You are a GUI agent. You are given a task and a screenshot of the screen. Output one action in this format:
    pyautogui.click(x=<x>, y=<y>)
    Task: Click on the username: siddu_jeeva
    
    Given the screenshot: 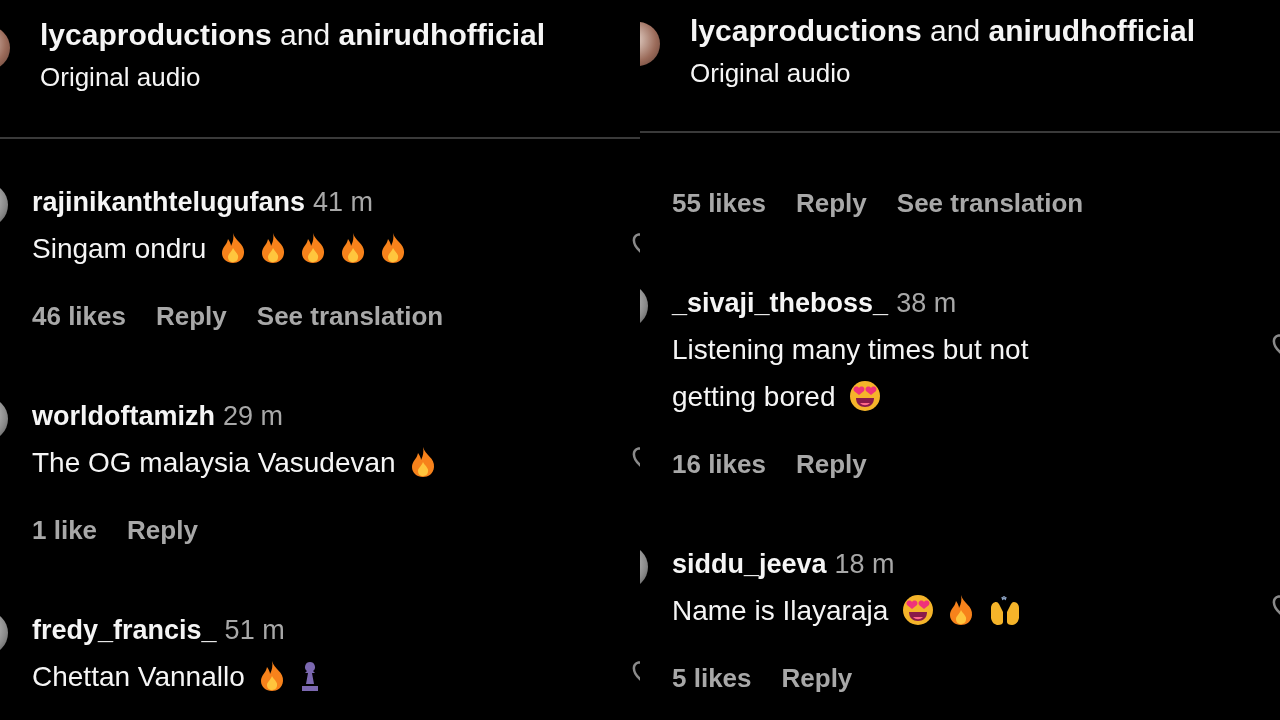 What is the action you would take?
    pyautogui.click(x=749, y=564)
    